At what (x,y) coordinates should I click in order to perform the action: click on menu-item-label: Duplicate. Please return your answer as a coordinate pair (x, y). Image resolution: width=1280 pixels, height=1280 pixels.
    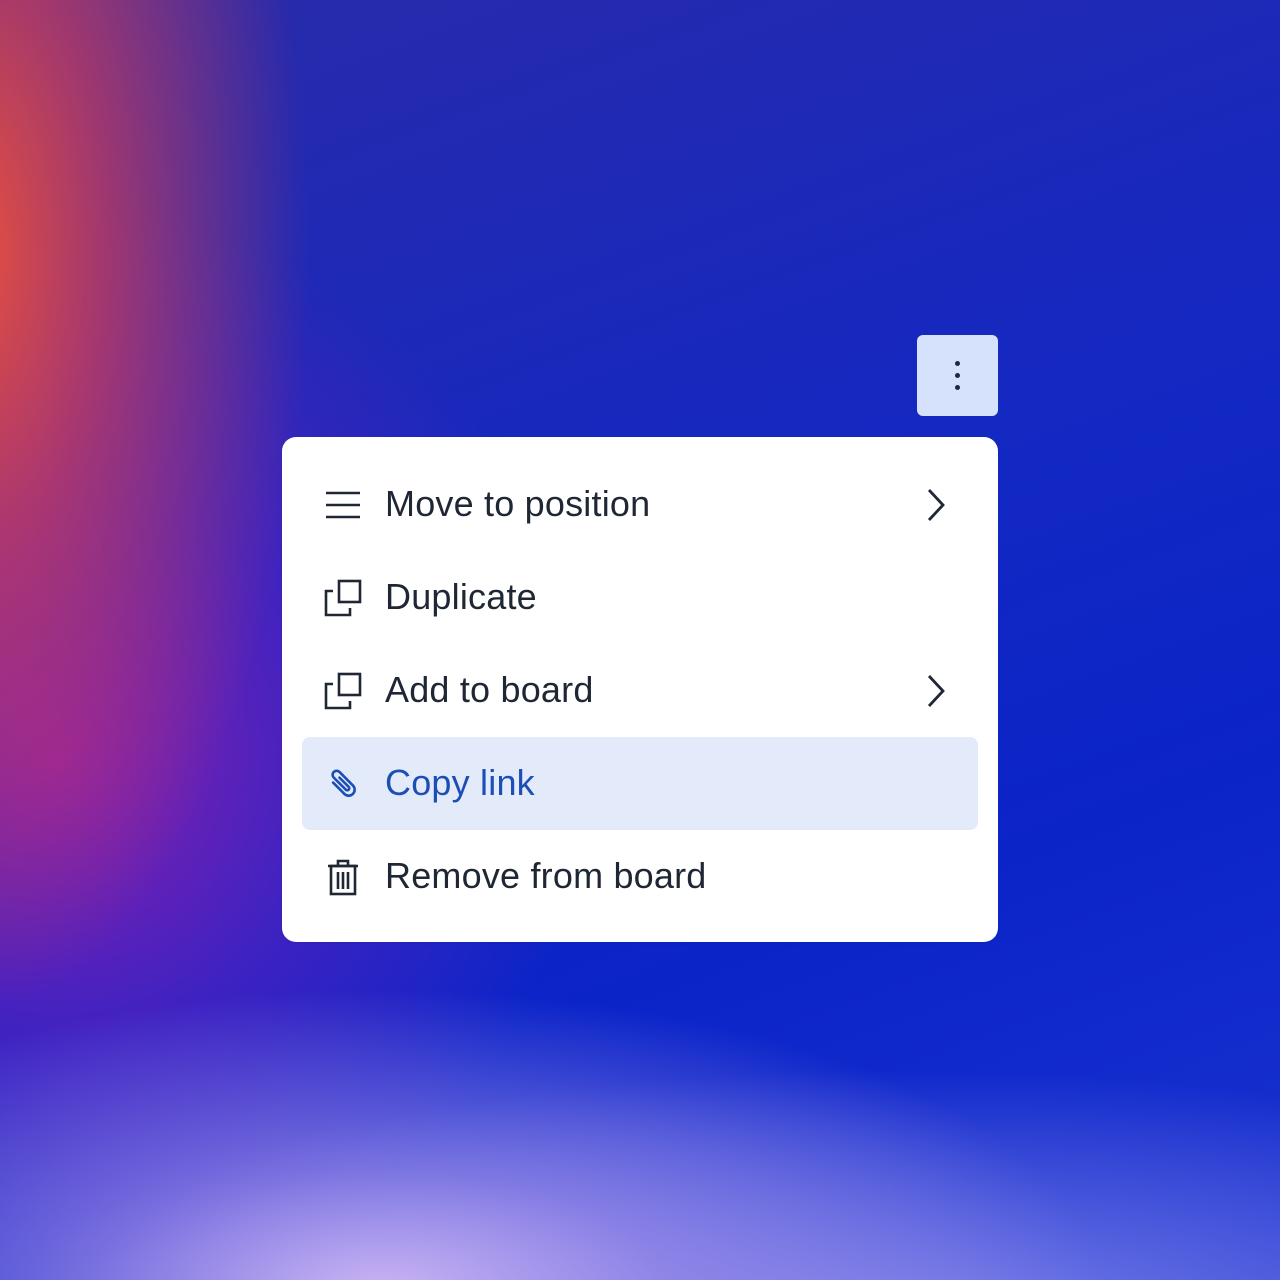
    Looking at the image, I should click on (461, 596).